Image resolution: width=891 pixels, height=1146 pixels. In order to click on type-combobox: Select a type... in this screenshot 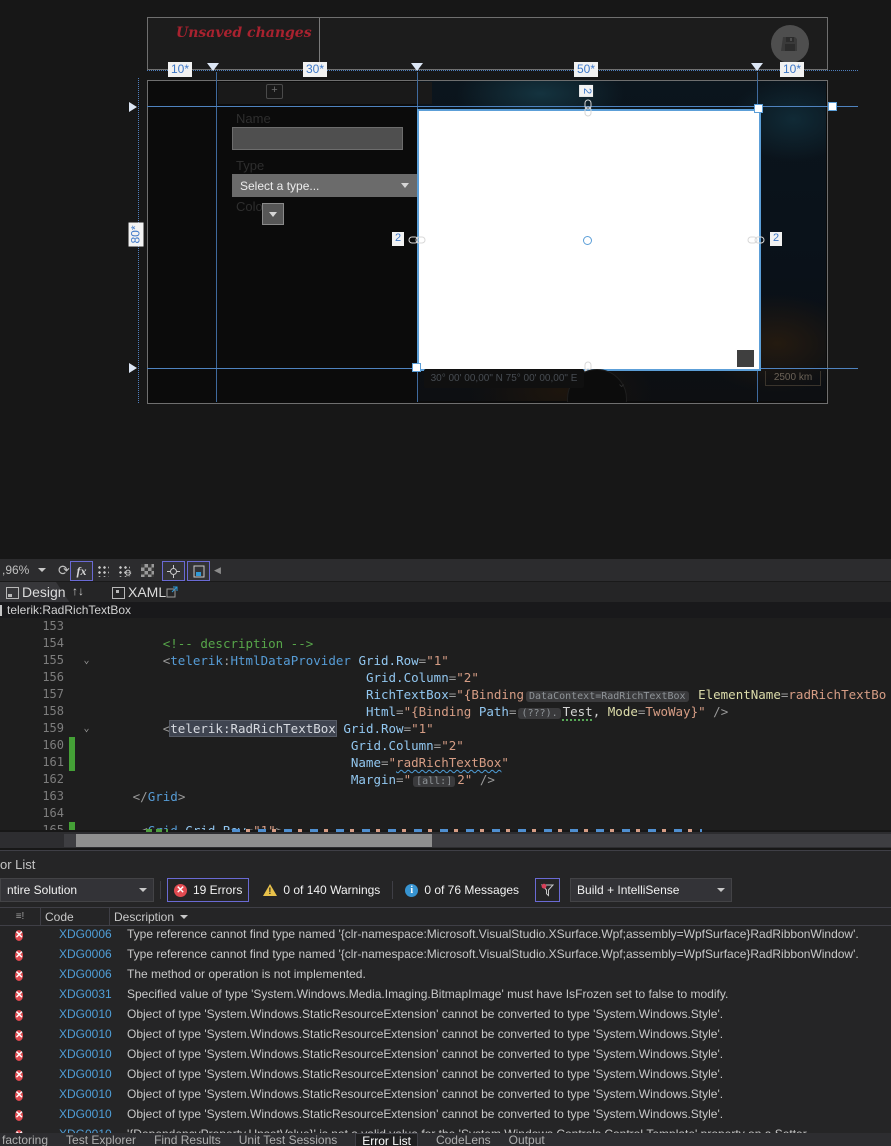, I will do `click(324, 185)`.